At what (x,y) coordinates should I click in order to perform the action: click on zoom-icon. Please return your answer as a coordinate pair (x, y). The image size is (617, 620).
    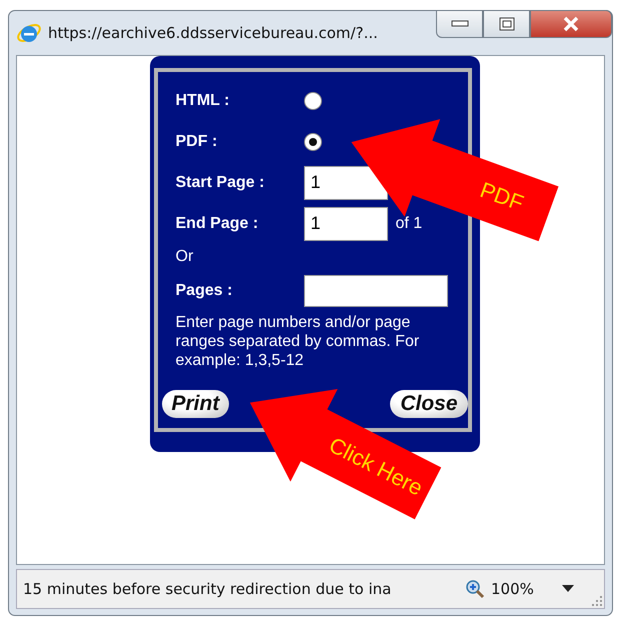
    Looking at the image, I should click on (475, 589).